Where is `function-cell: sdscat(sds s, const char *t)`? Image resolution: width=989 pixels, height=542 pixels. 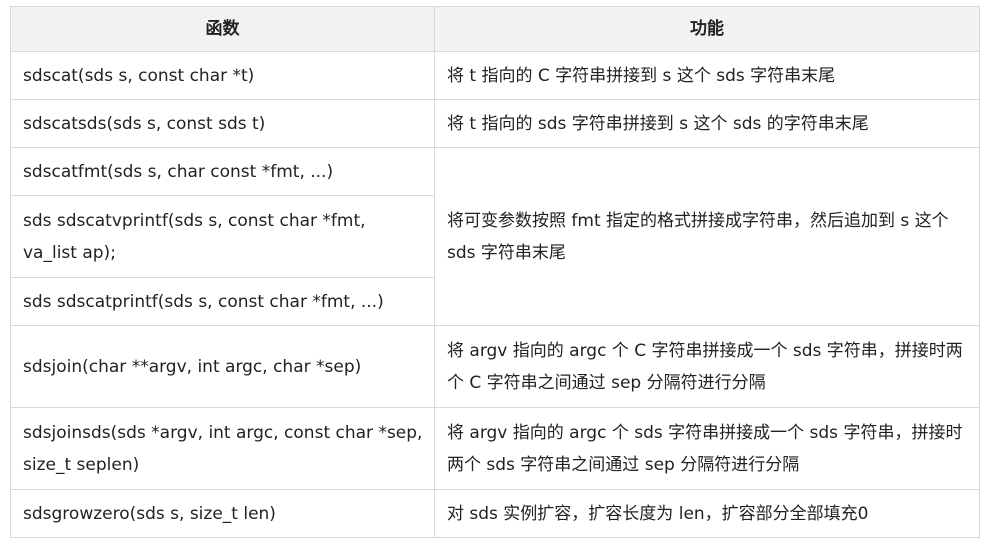 function-cell: sdscat(sds s, const char *t) is located at coordinates (222, 75).